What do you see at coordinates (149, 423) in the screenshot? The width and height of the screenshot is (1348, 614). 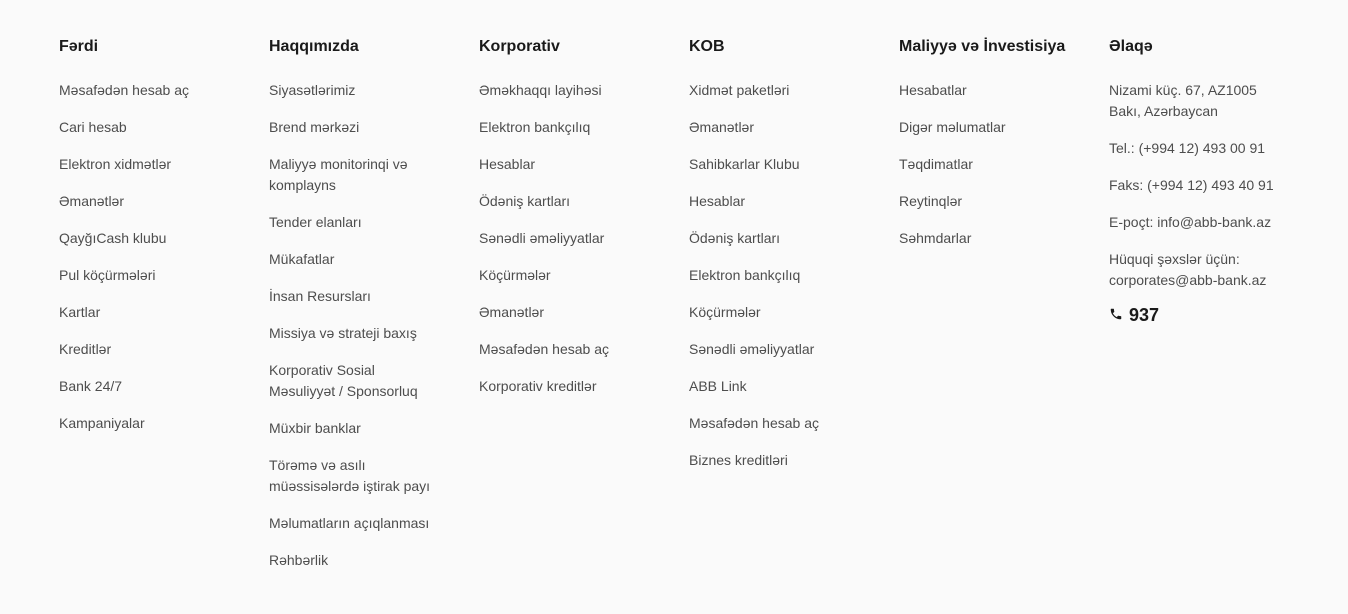 I see `footer-link: Kampaniyalar` at bounding box center [149, 423].